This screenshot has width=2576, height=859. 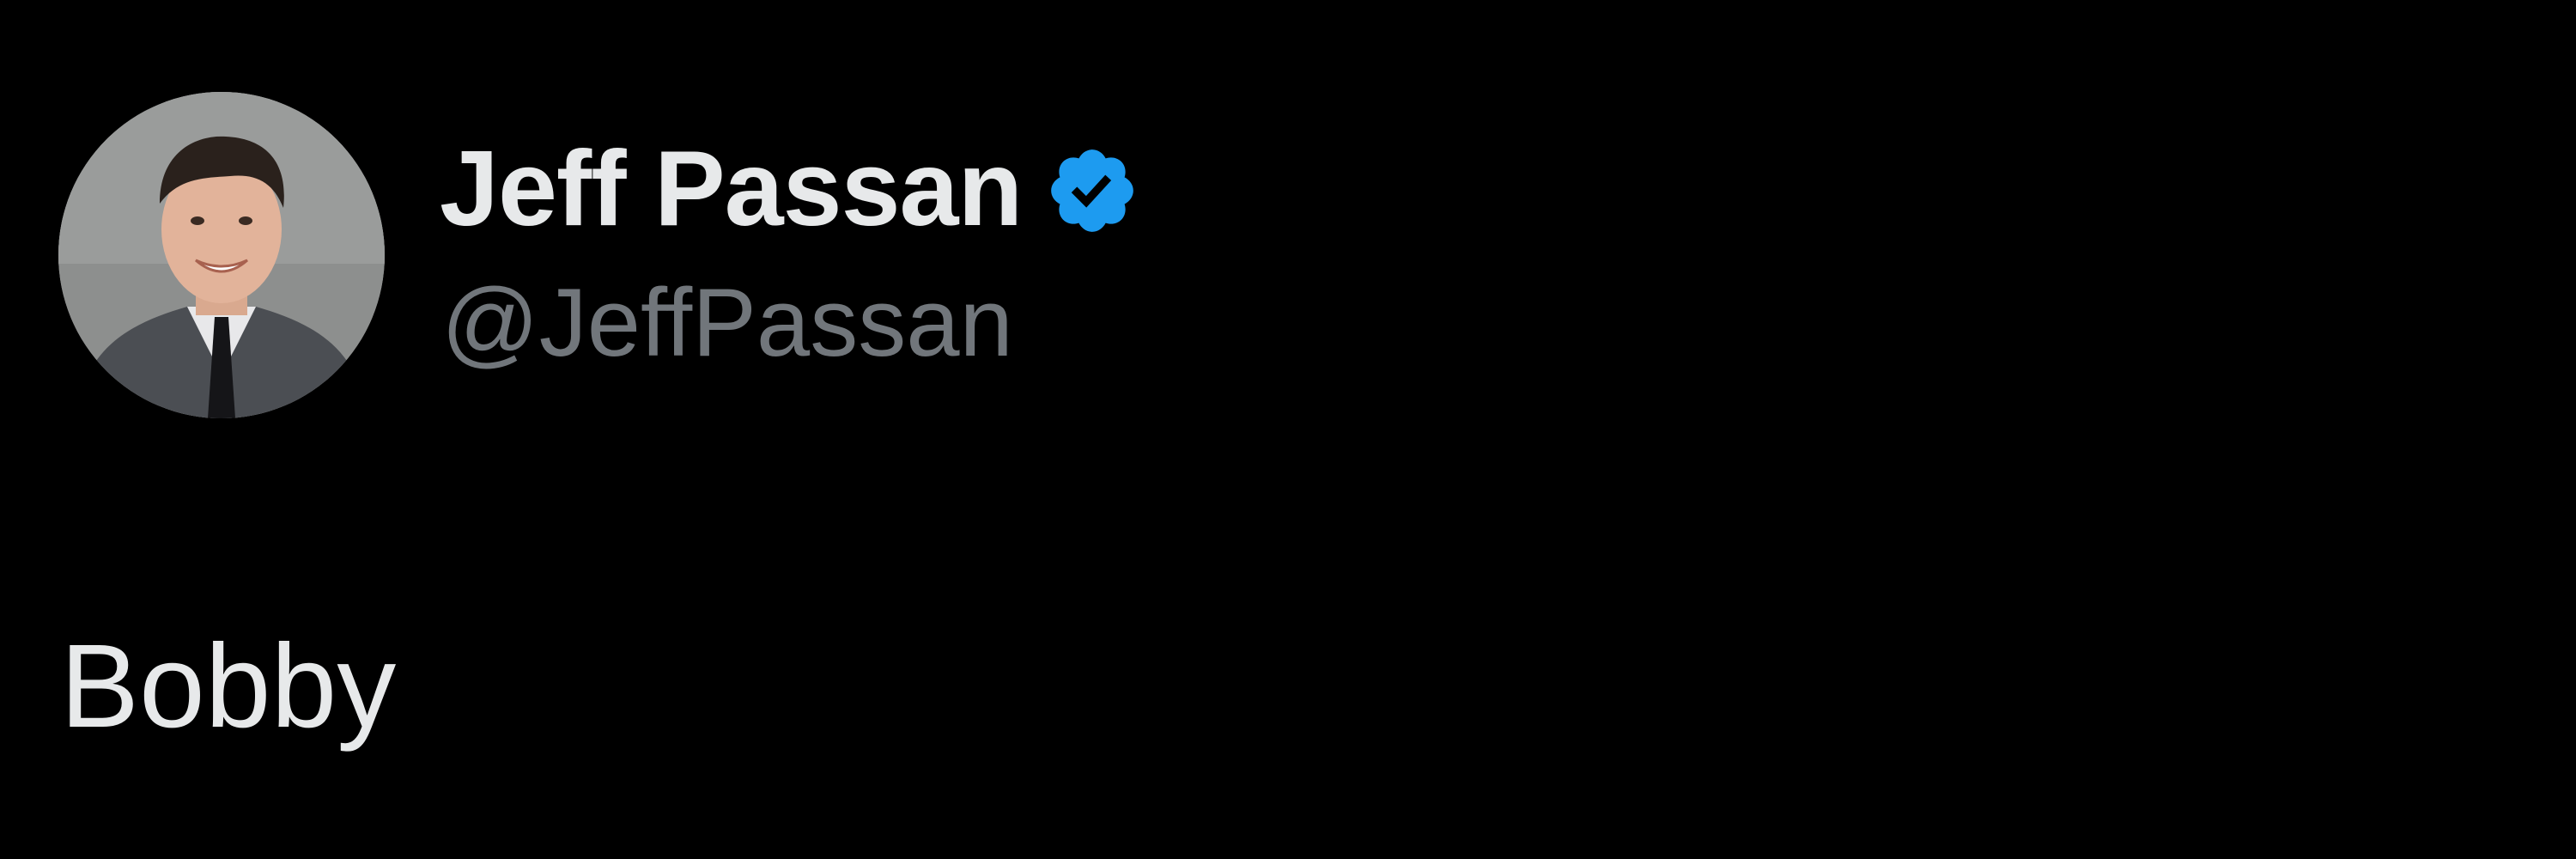 What do you see at coordinates (1092, 191) in the screenshot?
I see `verified-badge-icon` at bounding box center [1092, 191].